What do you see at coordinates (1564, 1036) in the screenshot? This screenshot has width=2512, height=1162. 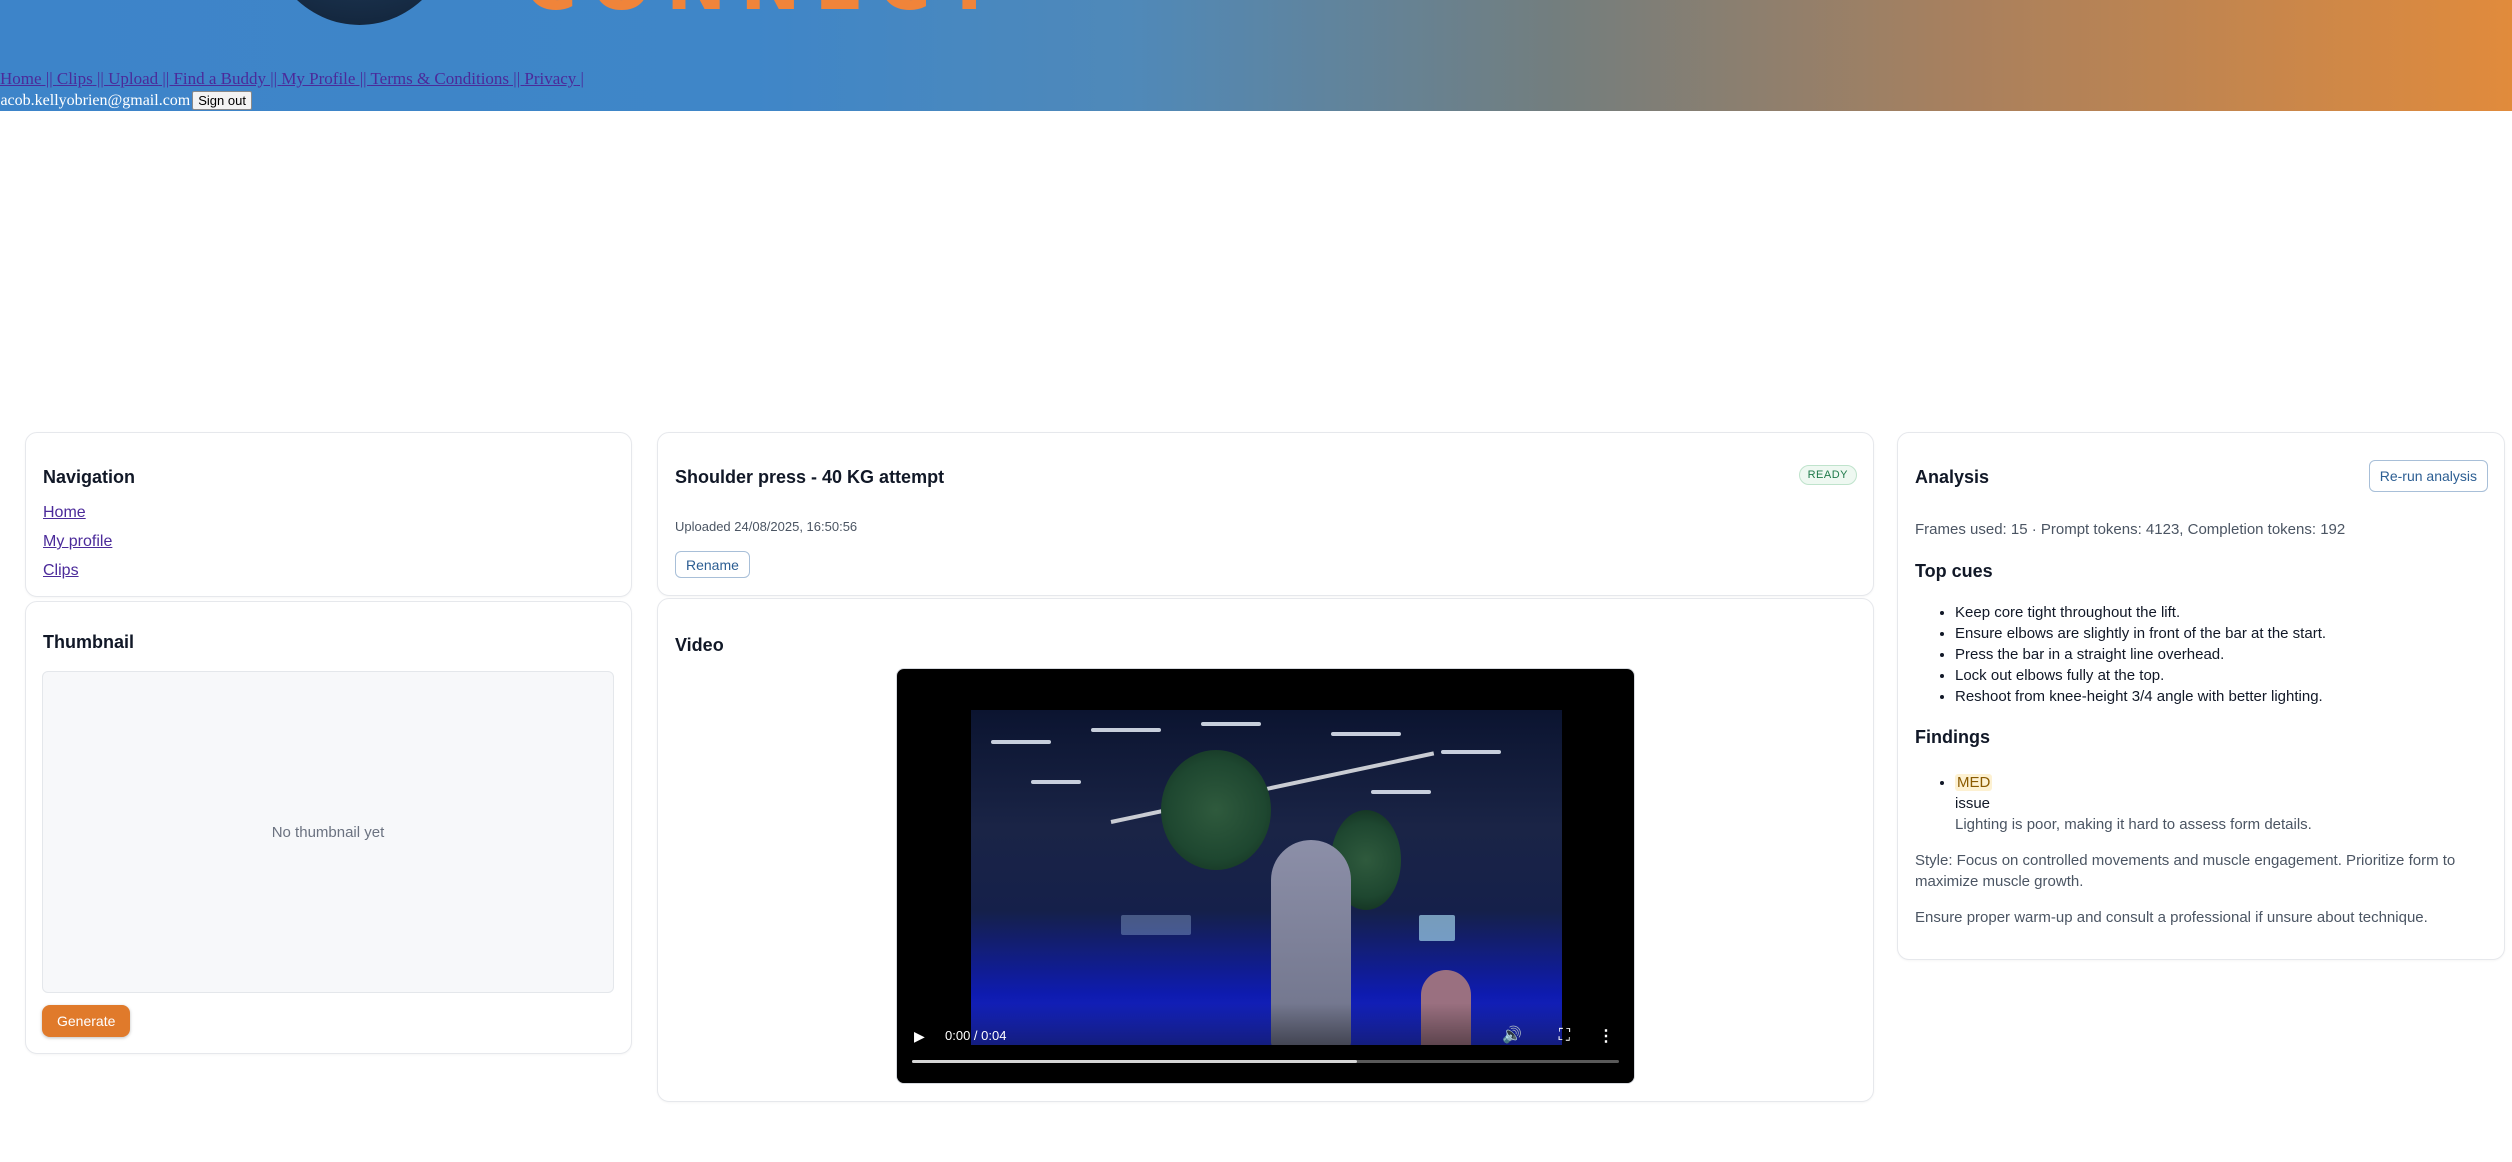 I see `fullscreen-icon: ⛶` at bounding box center [1564, 1036].